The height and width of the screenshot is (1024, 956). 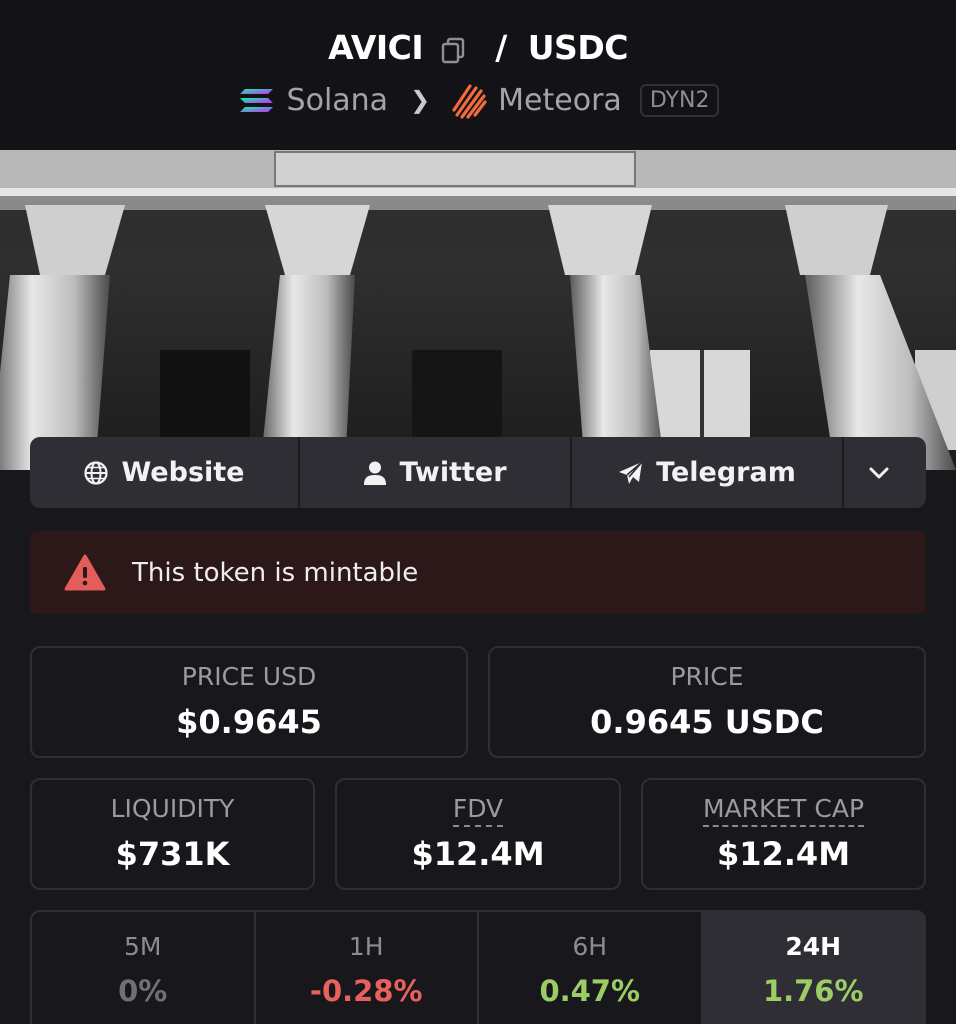 I want to click on social-links-bar: Website Twitter Telegram, so click(x=478, y=472).